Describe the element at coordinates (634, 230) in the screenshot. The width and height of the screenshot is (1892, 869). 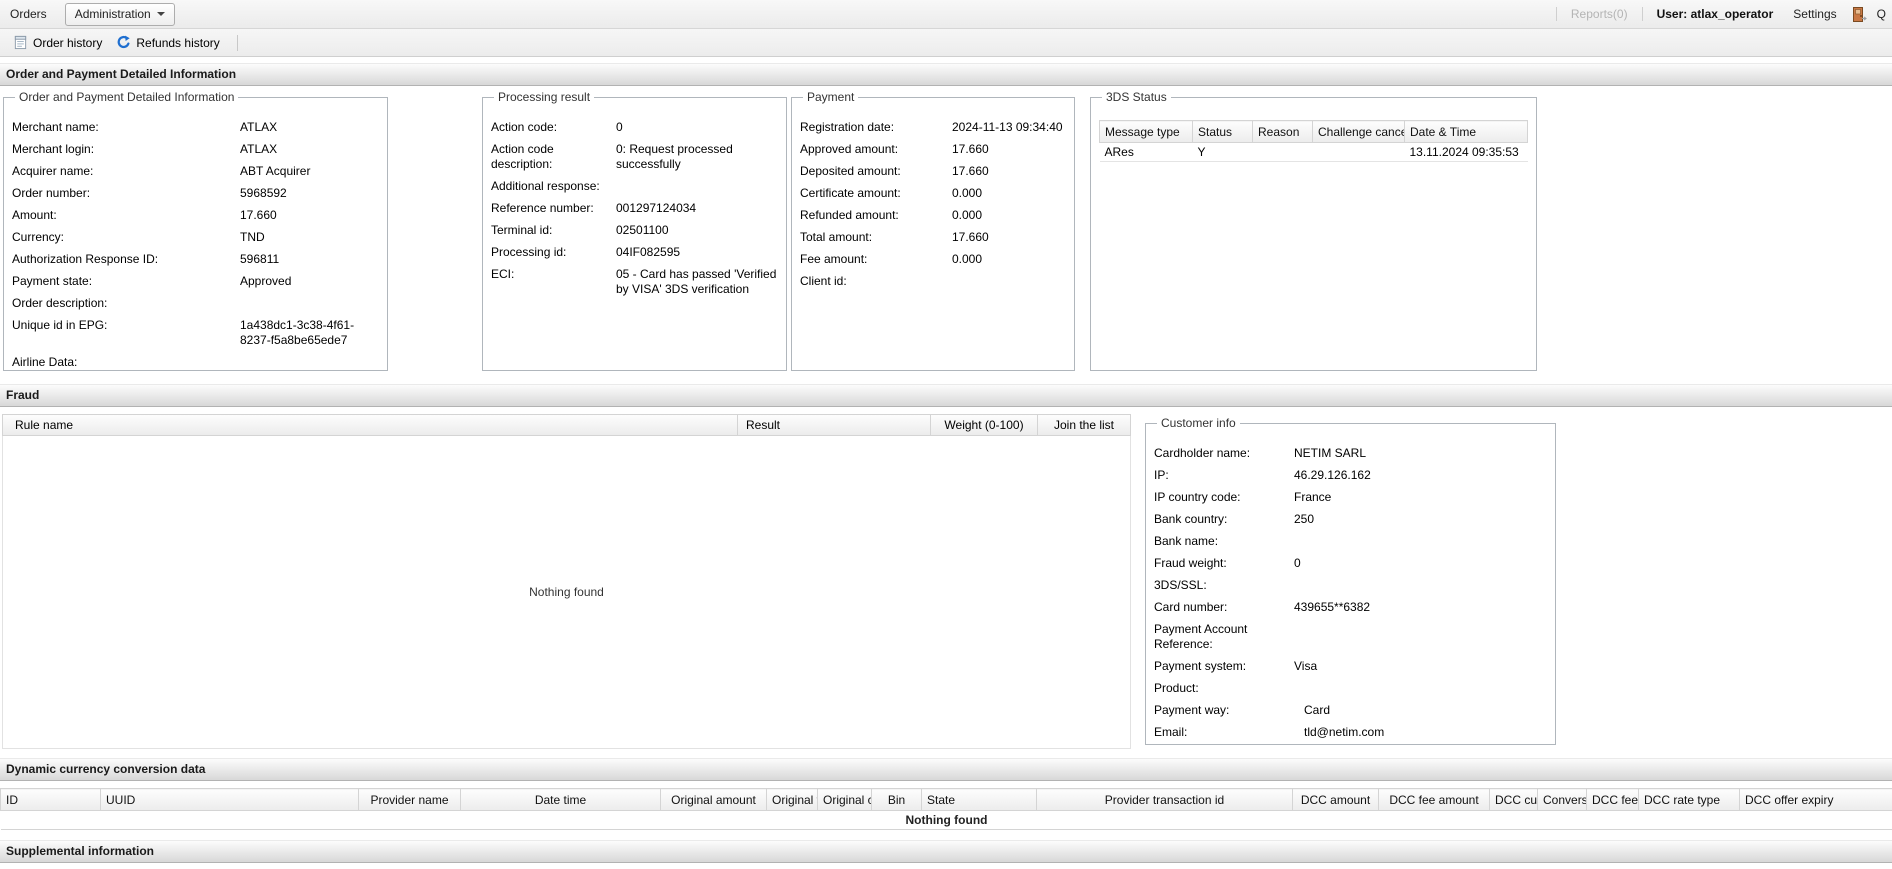
I see `field-row: Terminal id: 02501100` at that location.